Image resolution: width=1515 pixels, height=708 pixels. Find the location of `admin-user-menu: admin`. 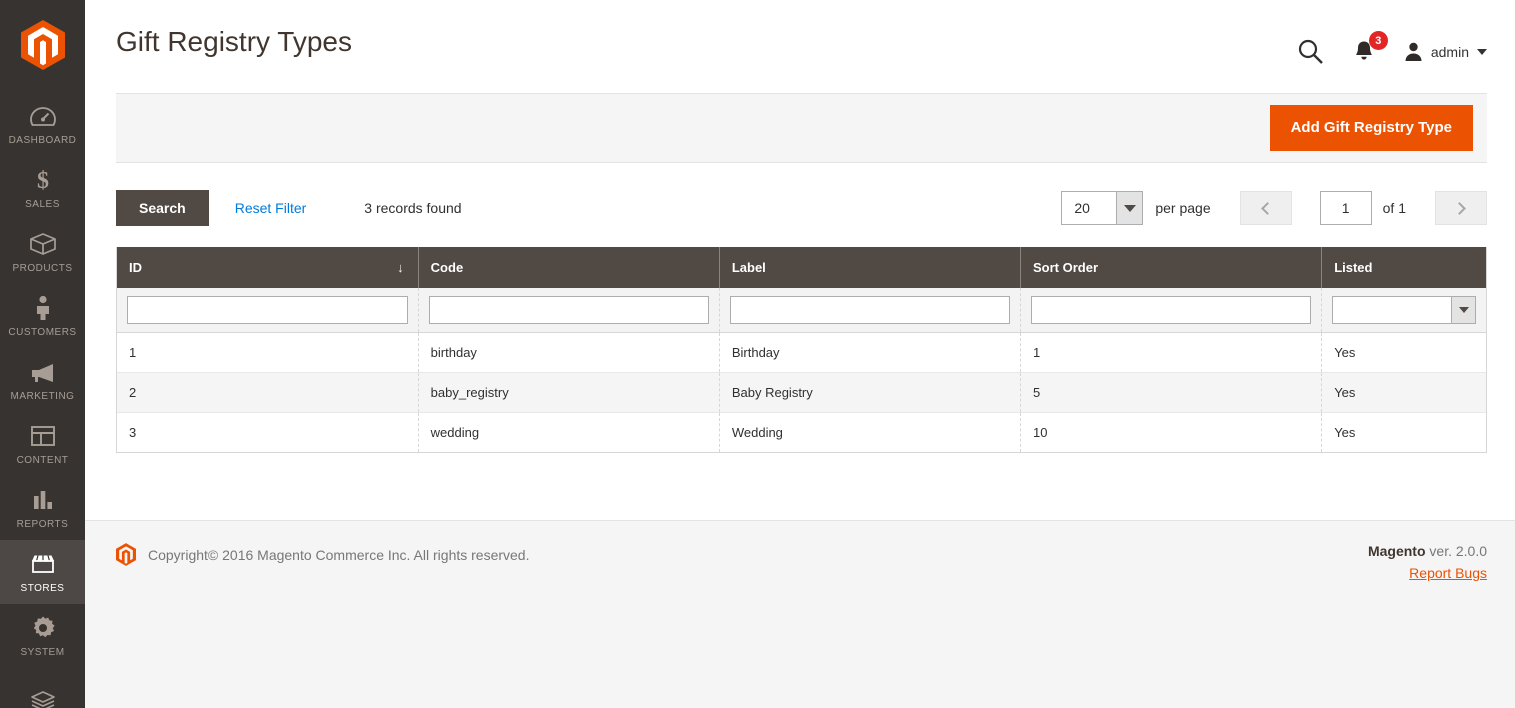

admin-user-menu: admin is located at coordinates (1445, 52).